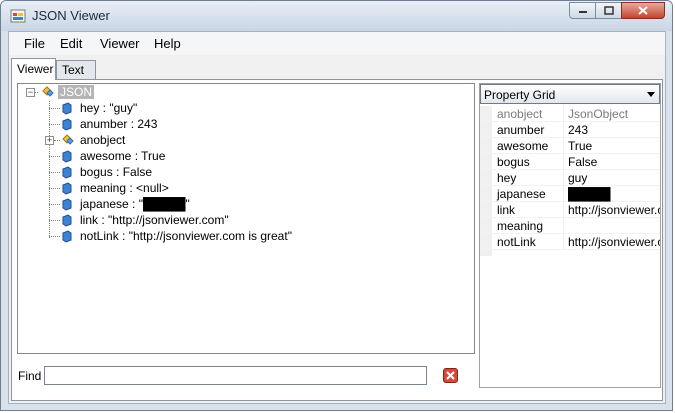 This screenshot has width=675, height=413. I want to click on close-find-button, so click(450, 375).